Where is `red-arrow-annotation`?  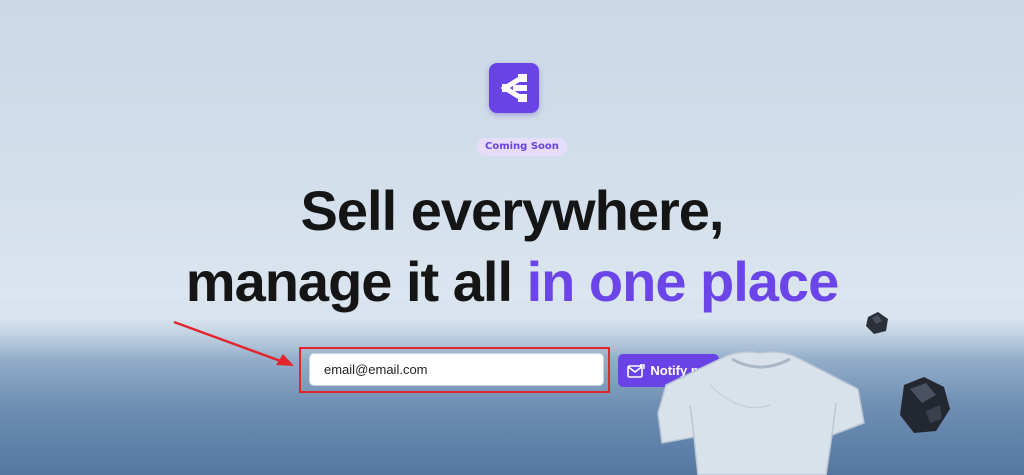
red-arrow-annotation is located at coordinates (233, 343).